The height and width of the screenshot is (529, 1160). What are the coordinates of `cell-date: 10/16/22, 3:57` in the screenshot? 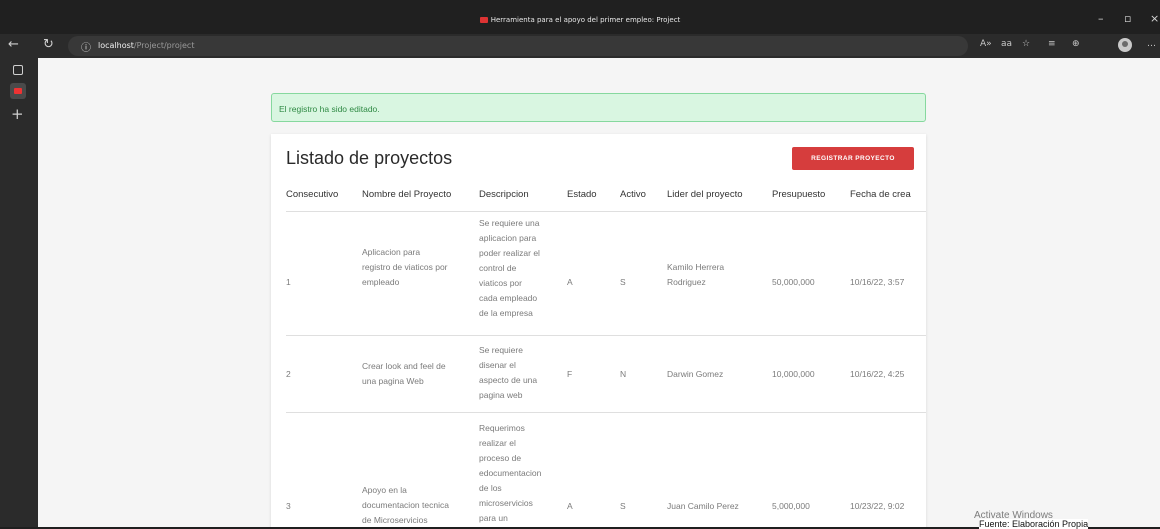 It's located at (877, 282).